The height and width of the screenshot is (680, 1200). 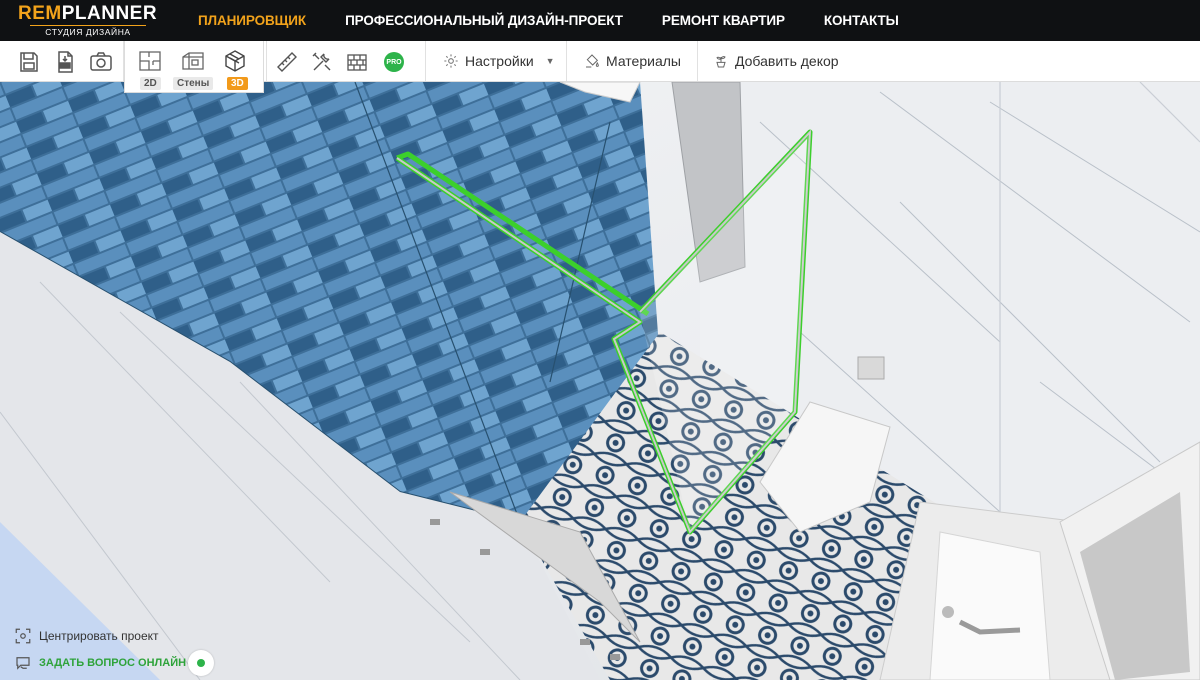 What do you see at coordinates (101, 62) in the screenshot?
I see `camera-icon` at bounding box center [101, 62].